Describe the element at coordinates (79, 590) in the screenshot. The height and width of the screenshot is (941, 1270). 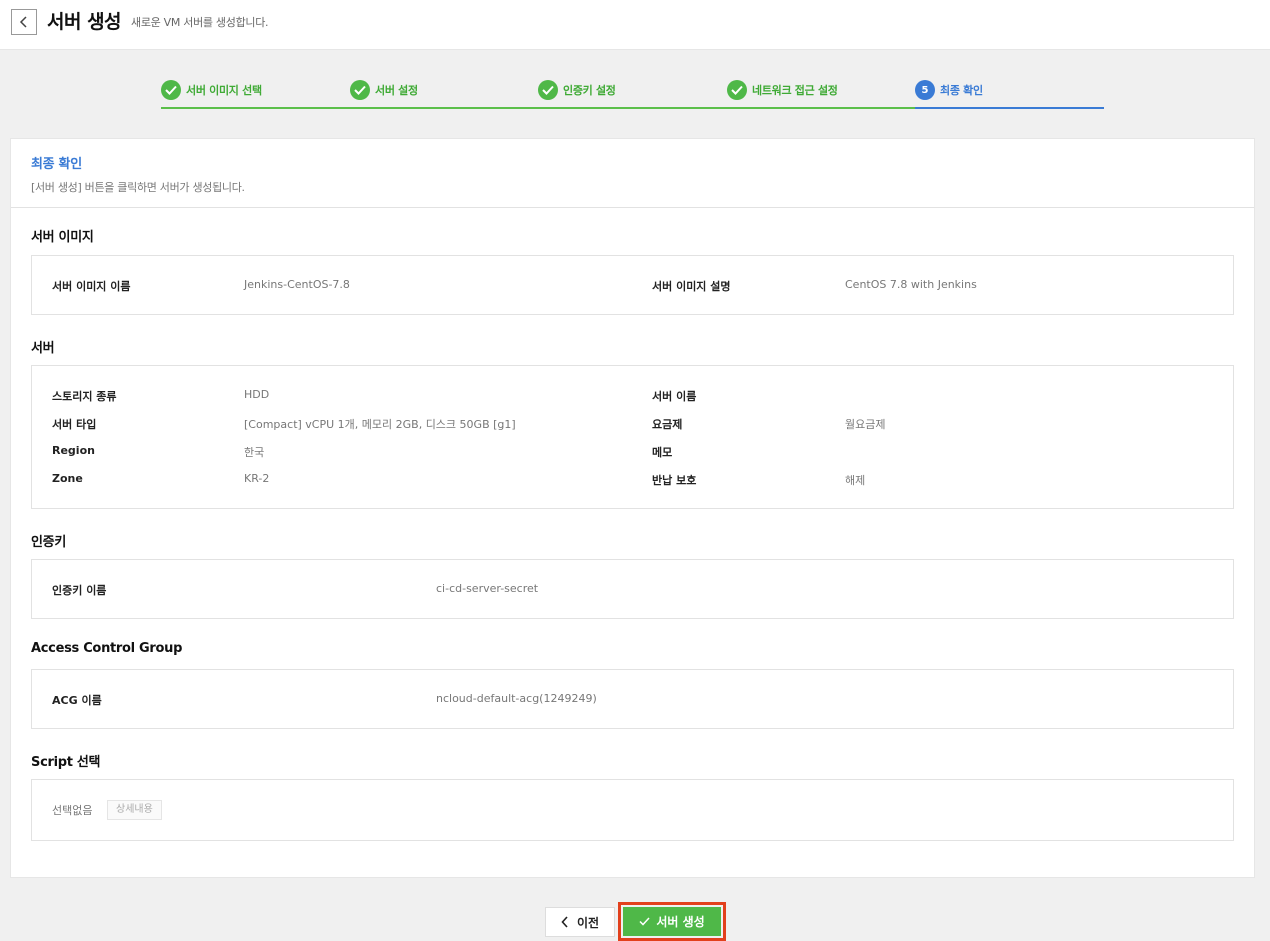
I see `auth-key-name-label: 인증키 이름` at that location.